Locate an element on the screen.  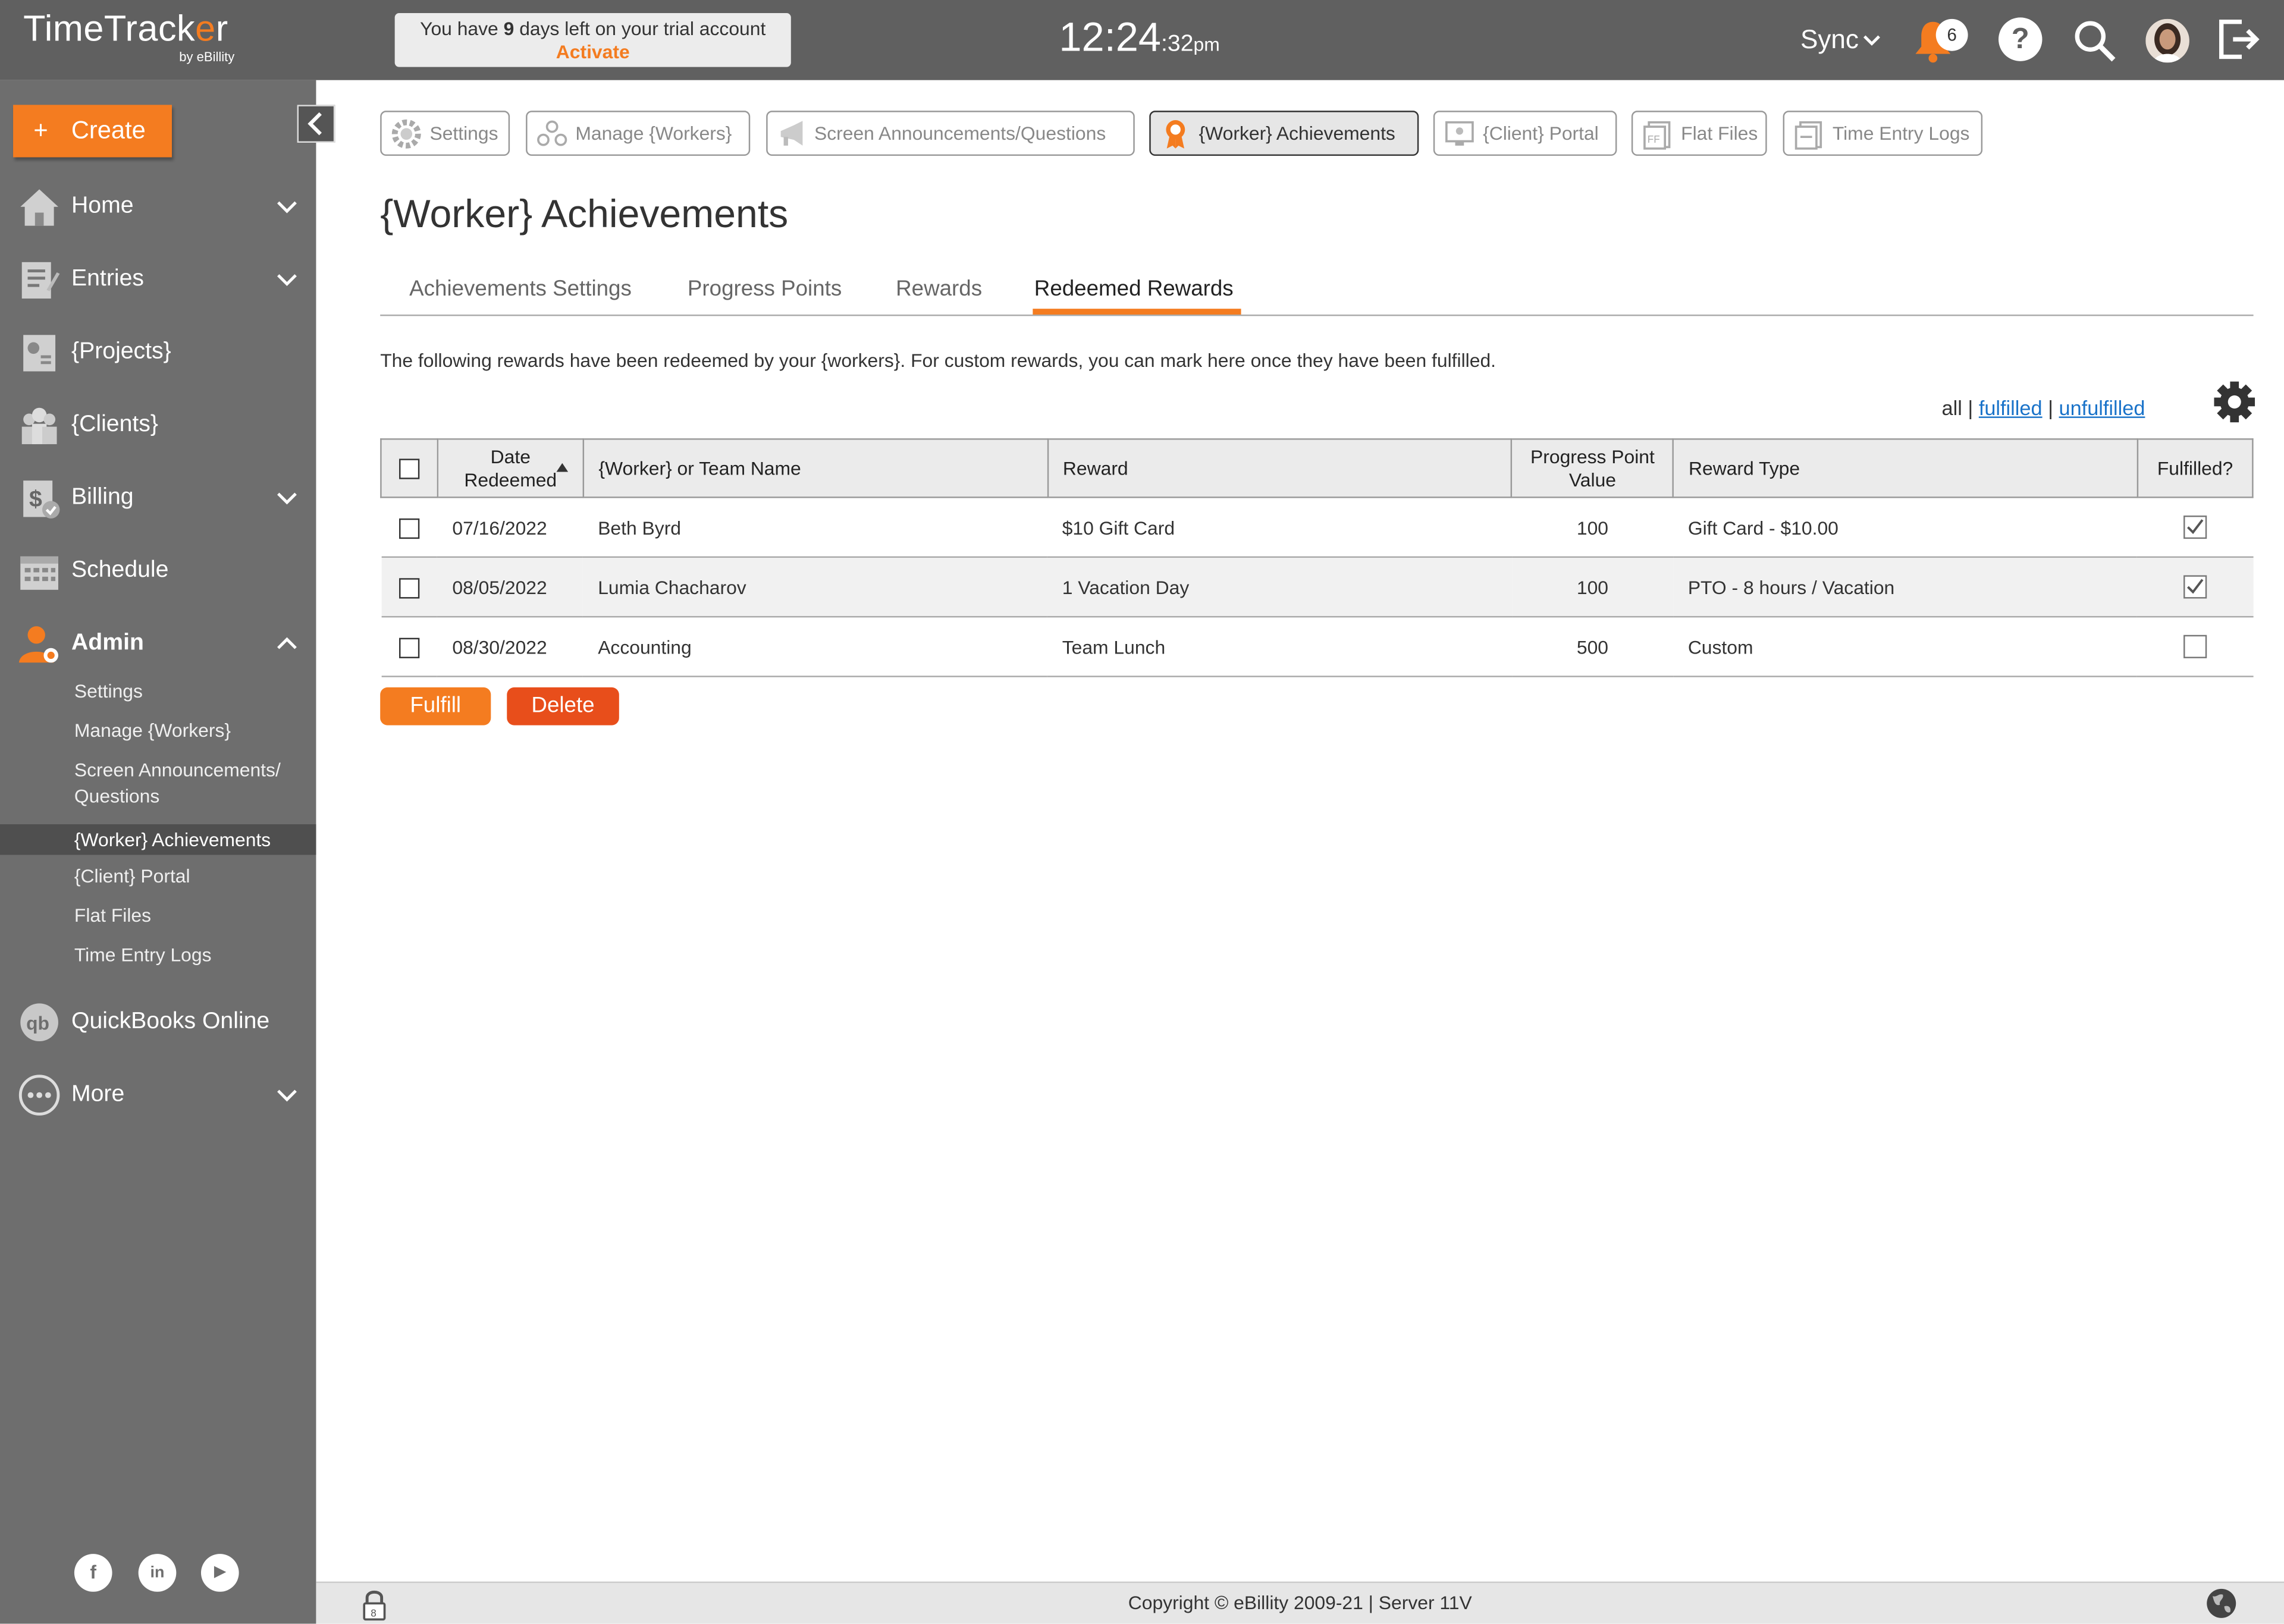
create-button: + Create is located at coordinates (92, 131).